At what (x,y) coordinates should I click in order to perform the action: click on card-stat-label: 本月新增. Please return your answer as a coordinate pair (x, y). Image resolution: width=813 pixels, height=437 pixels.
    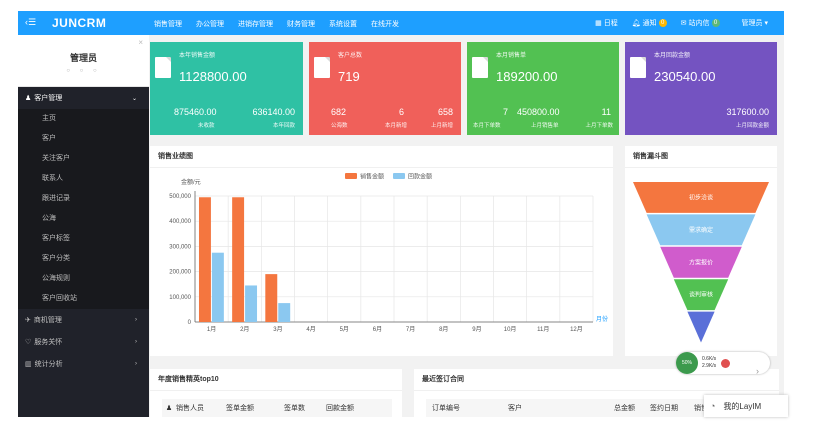
    Looking at the image, I should click on (396, 126).